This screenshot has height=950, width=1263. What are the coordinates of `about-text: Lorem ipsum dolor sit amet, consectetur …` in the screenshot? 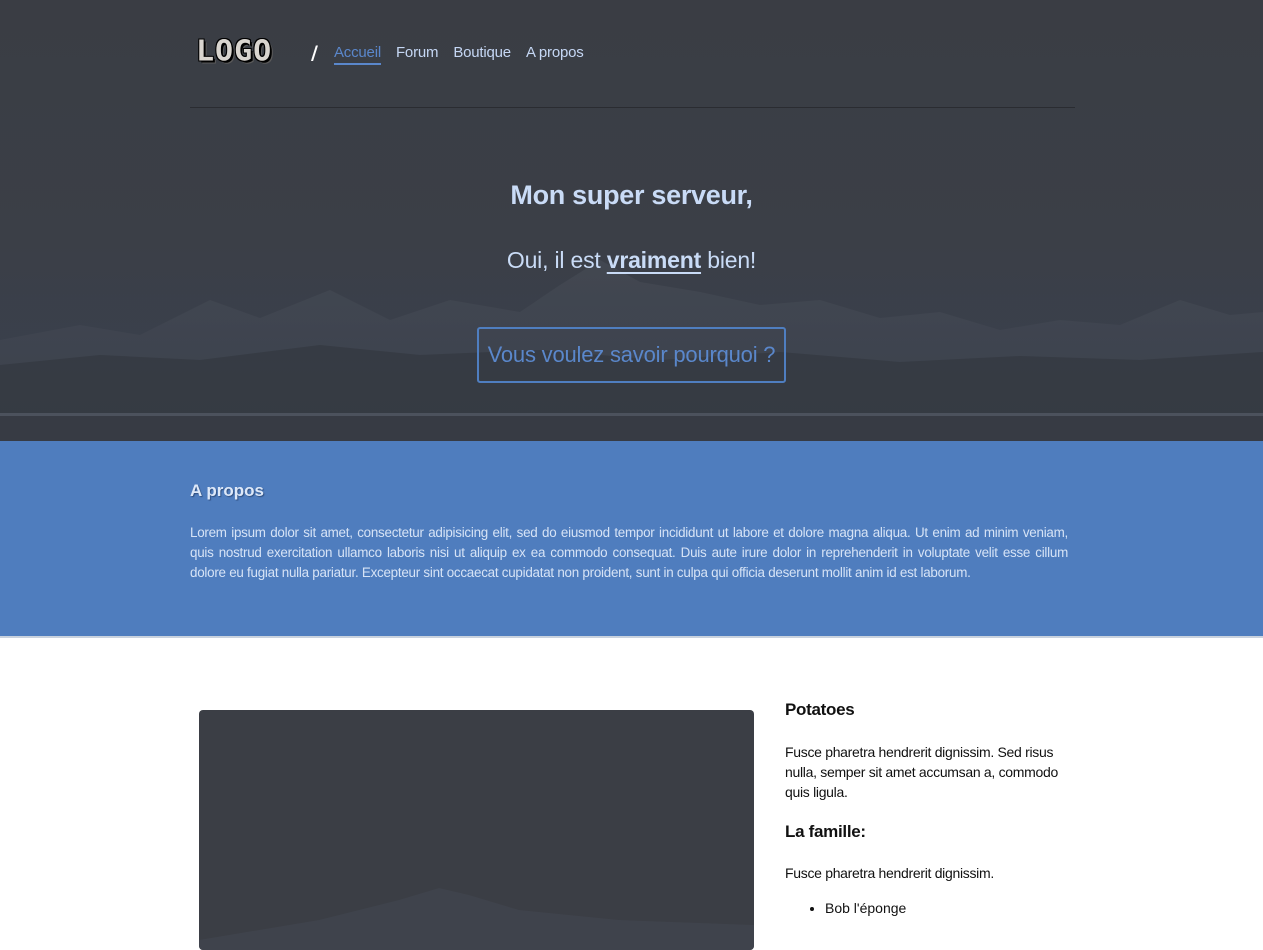 It's located at (629, 552).